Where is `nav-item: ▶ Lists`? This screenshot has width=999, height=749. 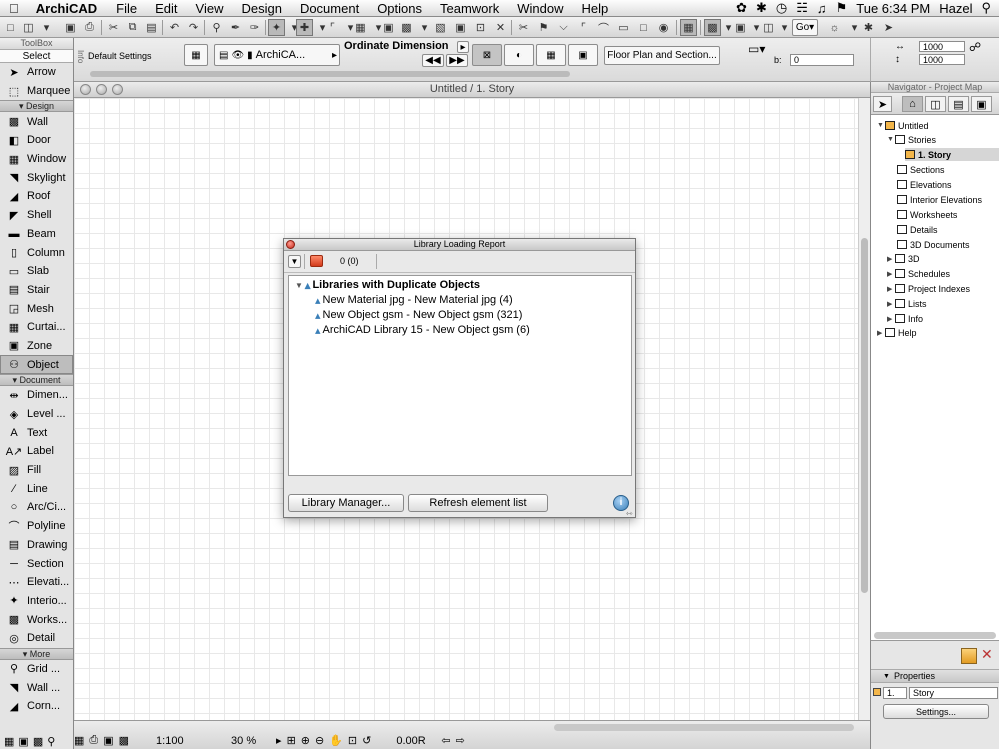 nav-item: ▶ Lists is located at coordinates (907, 303).